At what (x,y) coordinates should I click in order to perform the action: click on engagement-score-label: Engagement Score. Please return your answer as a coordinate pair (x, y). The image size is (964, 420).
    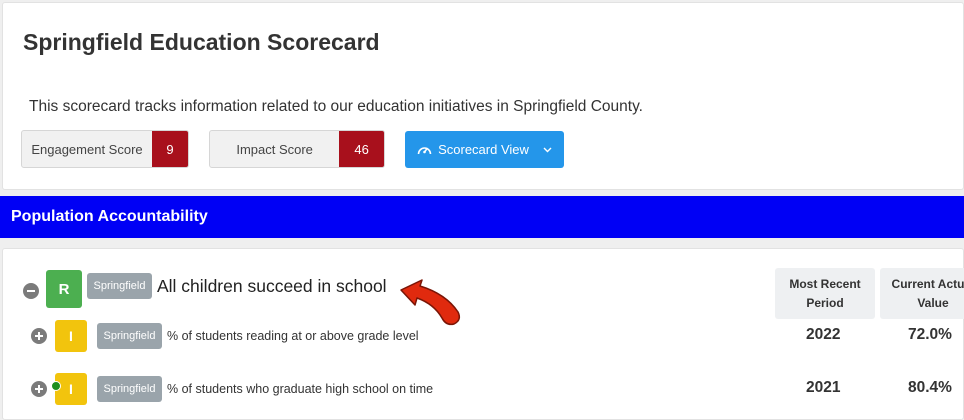
    Looking at the image, I should click on (87, 149).